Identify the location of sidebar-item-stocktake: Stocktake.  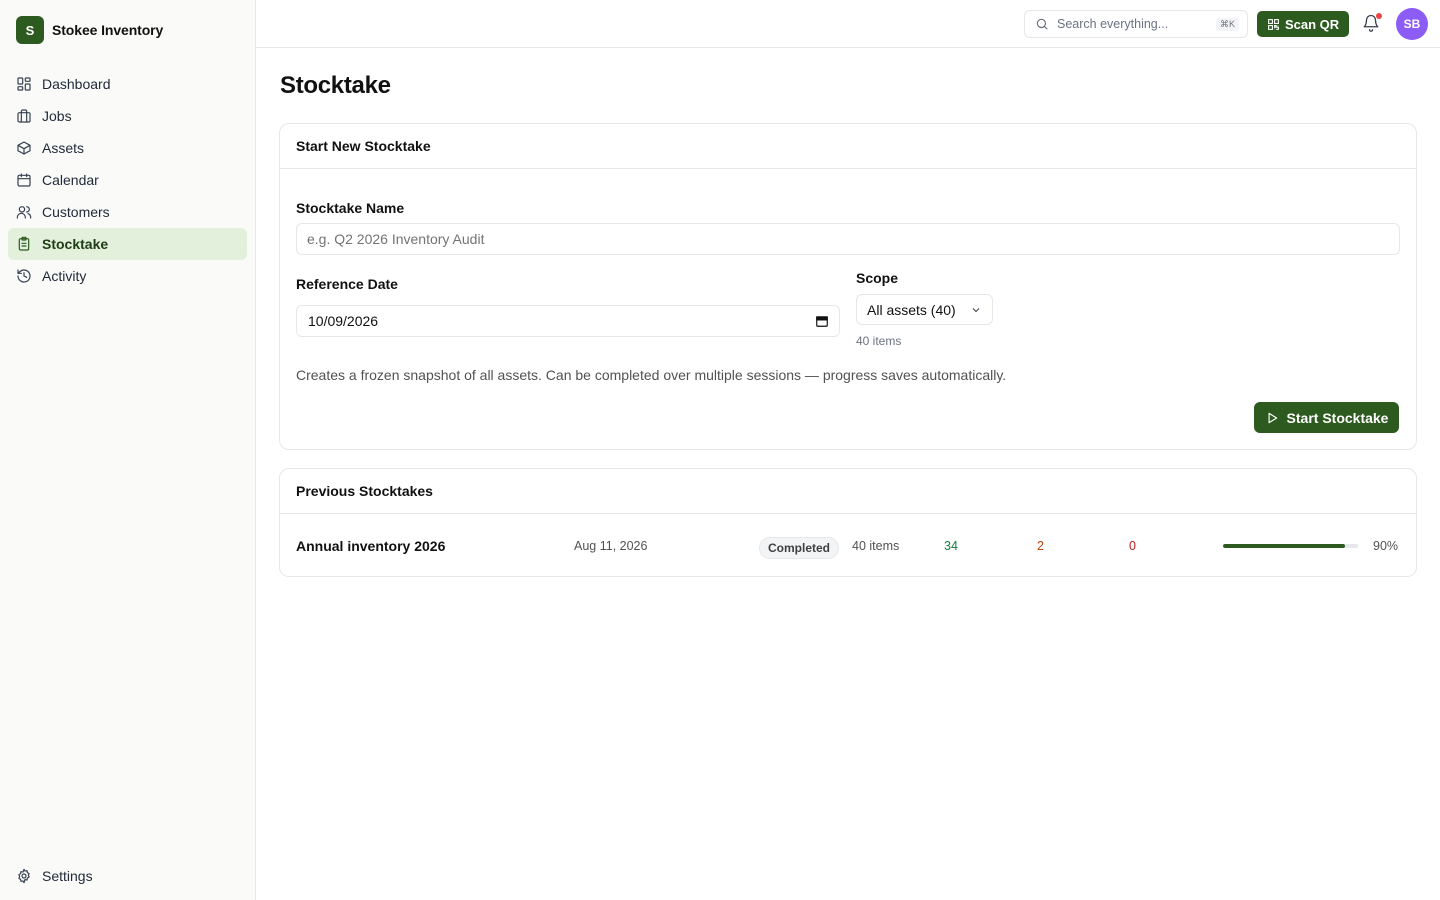
(127, 244).